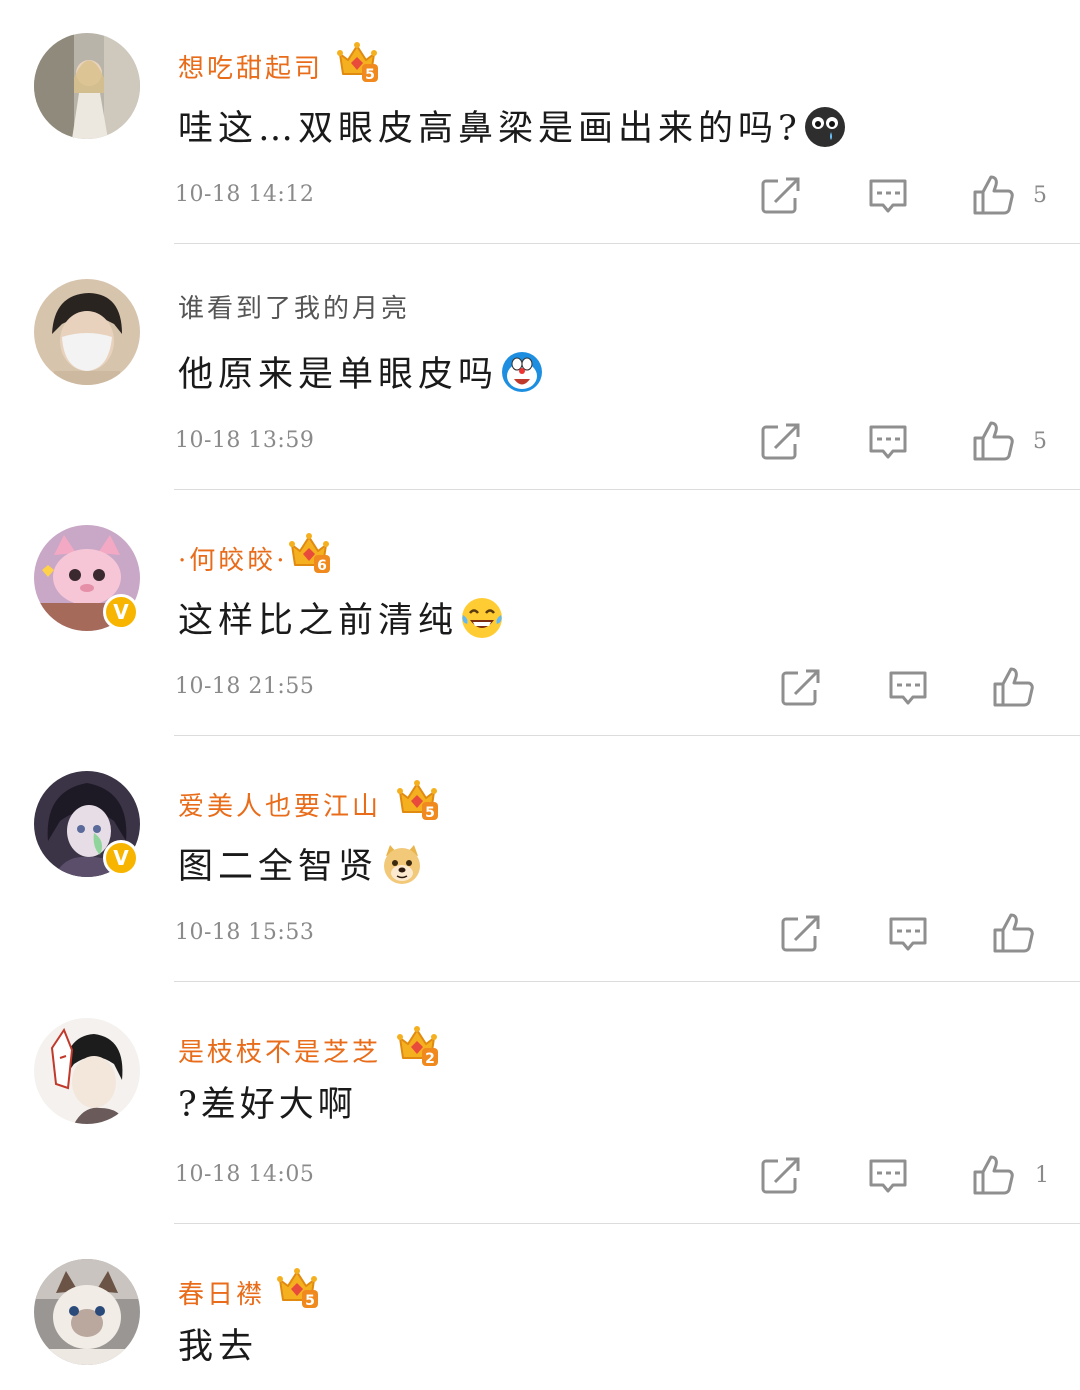  What do you see at coordinates (430, 1059) in the screenshot?
I see `svg-text: 2` at bounding box center [430, 1059].